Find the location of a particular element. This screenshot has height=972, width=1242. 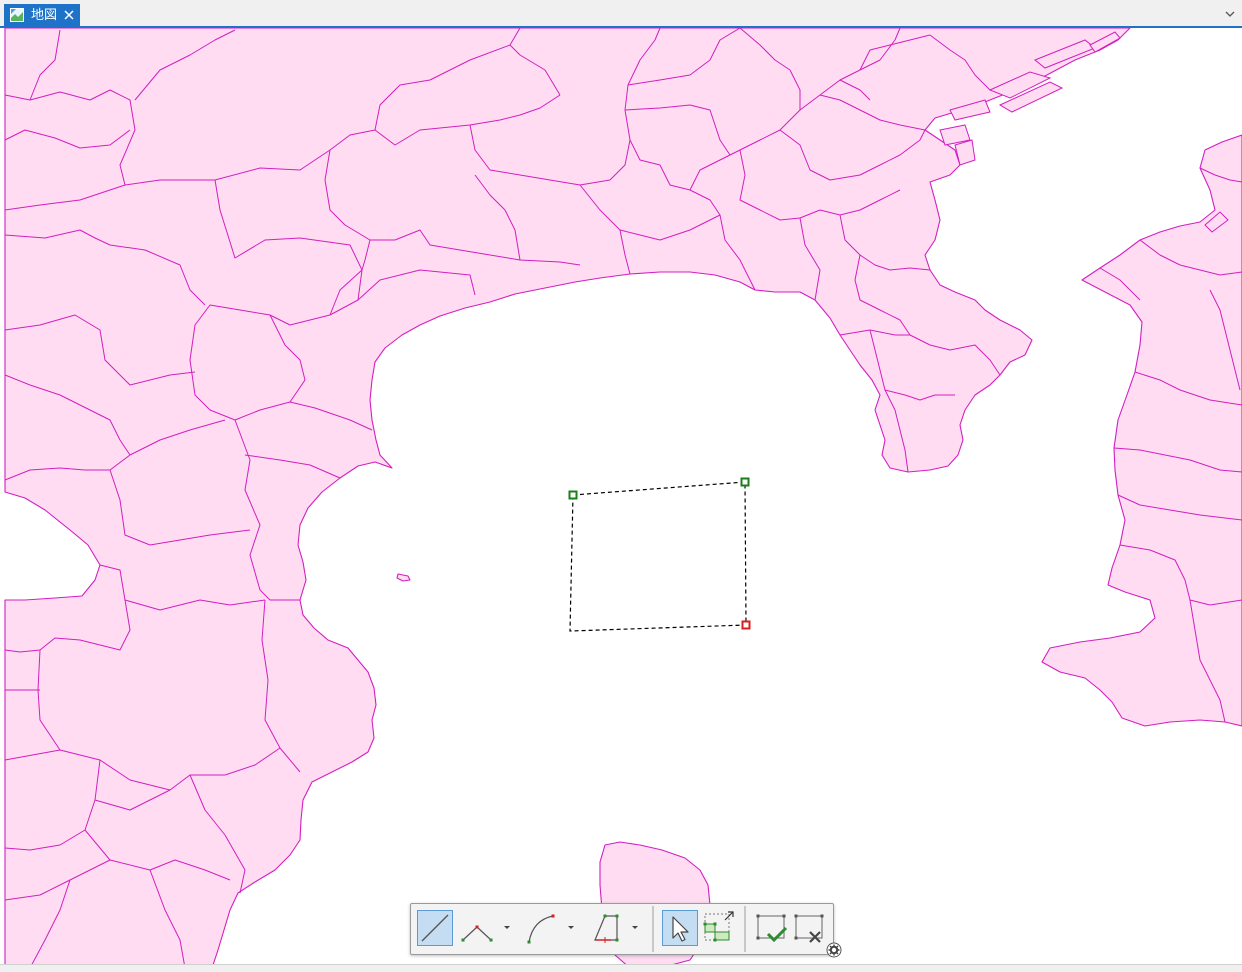

vertex-tool-button is located at coordinates (477, 928).